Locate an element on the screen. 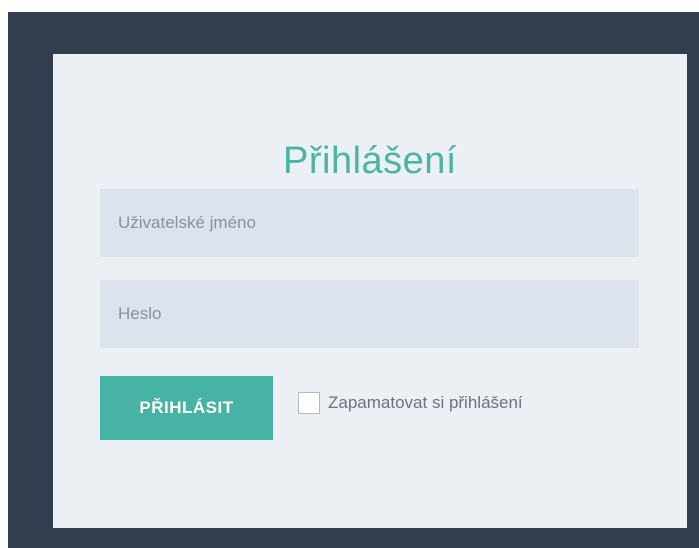 The width and height of the screenshot is (699, 548). password-input is located at coordinates (369, 314).